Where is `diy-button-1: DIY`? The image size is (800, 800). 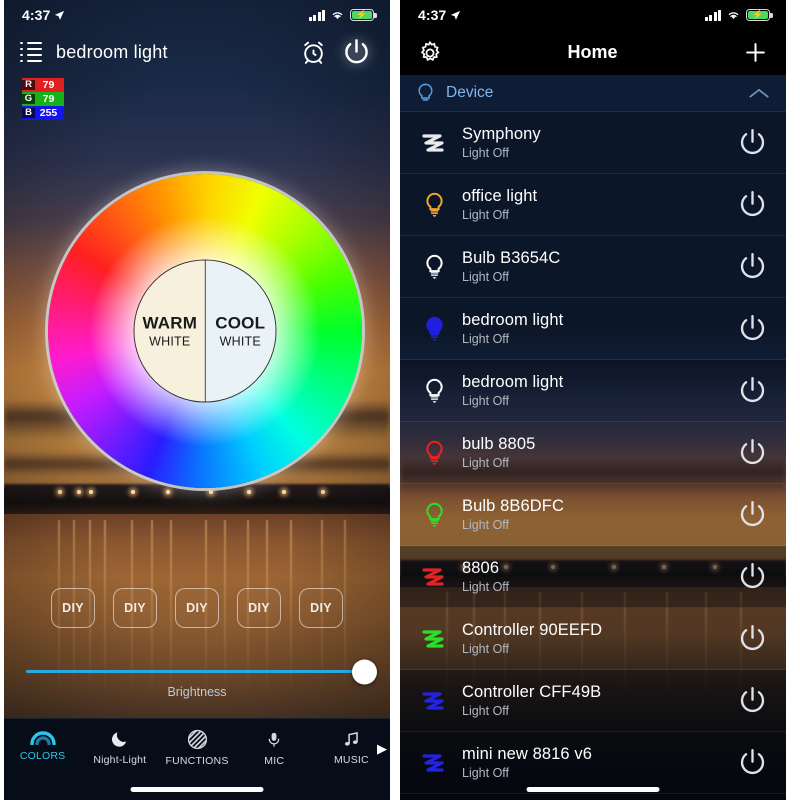
diy-button-1: DIY is located at coordinates (73, 608).